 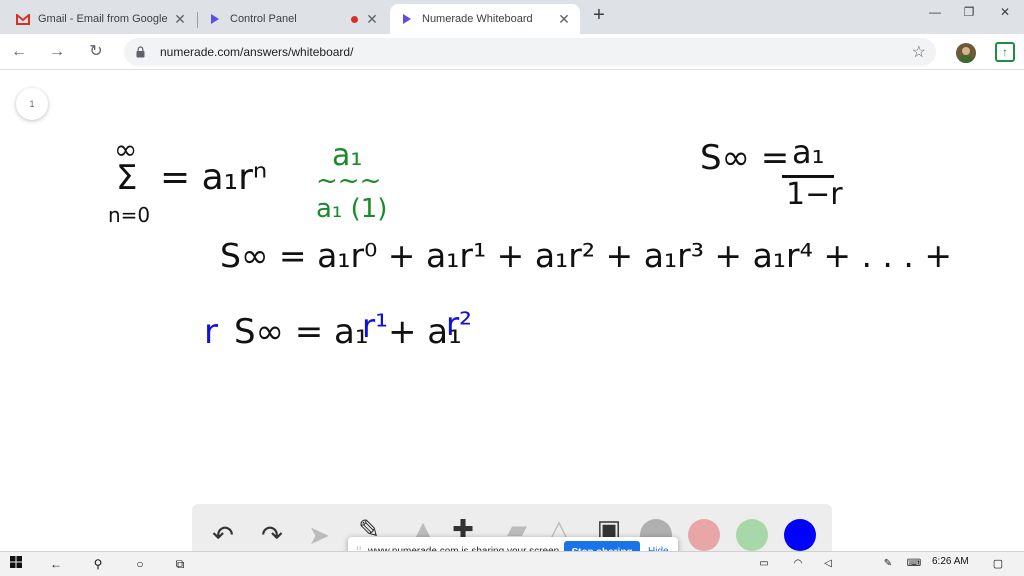 I want to click on tab-numerade-whiteboard: Numerade Whiteboard ✕, so click(x=485, y=19).